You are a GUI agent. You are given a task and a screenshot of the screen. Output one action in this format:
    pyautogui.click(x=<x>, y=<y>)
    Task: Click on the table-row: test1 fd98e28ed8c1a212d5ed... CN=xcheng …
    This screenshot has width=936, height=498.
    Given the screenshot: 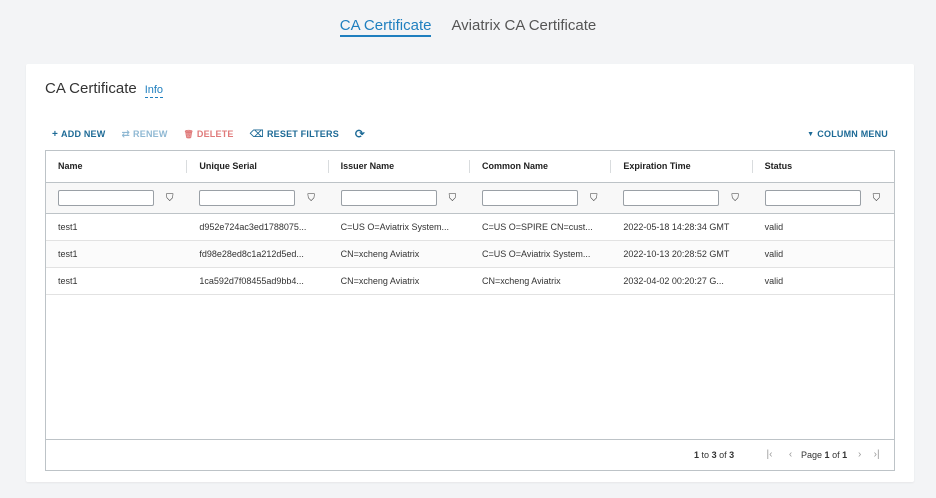 What is the action you would take?
    pyautogui.click(x=470, y=254)
    